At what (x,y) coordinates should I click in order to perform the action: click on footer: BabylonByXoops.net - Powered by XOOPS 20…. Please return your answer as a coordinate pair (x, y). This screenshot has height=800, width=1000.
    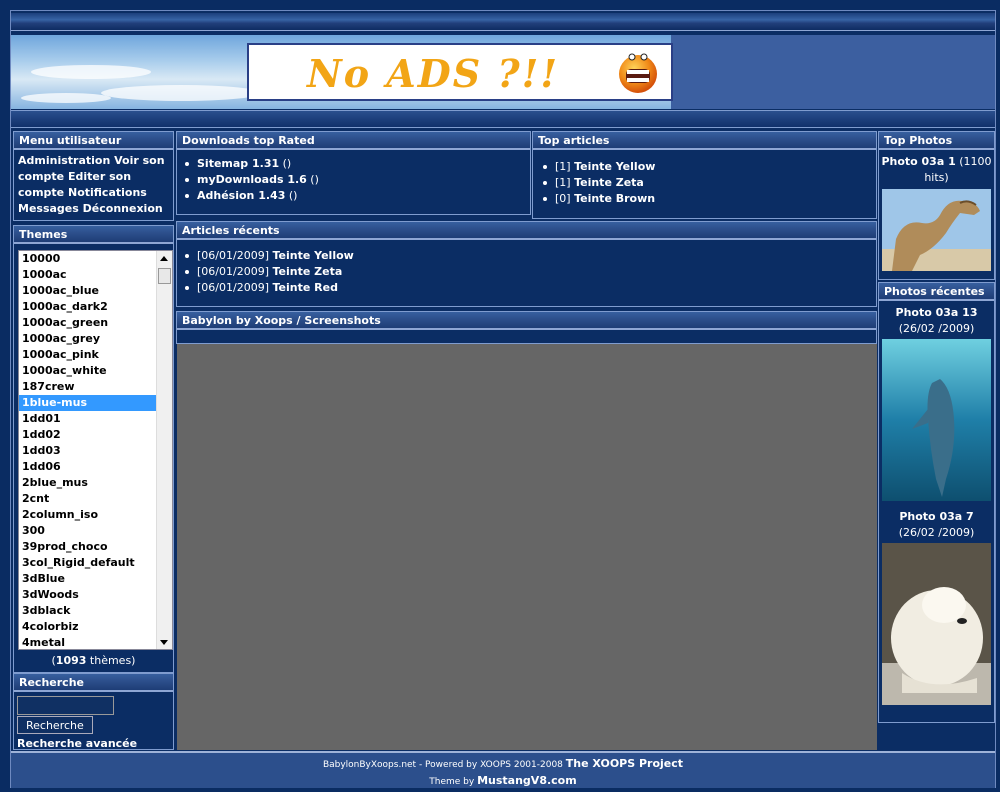
    Looking at the image, I should click on (503, 769).